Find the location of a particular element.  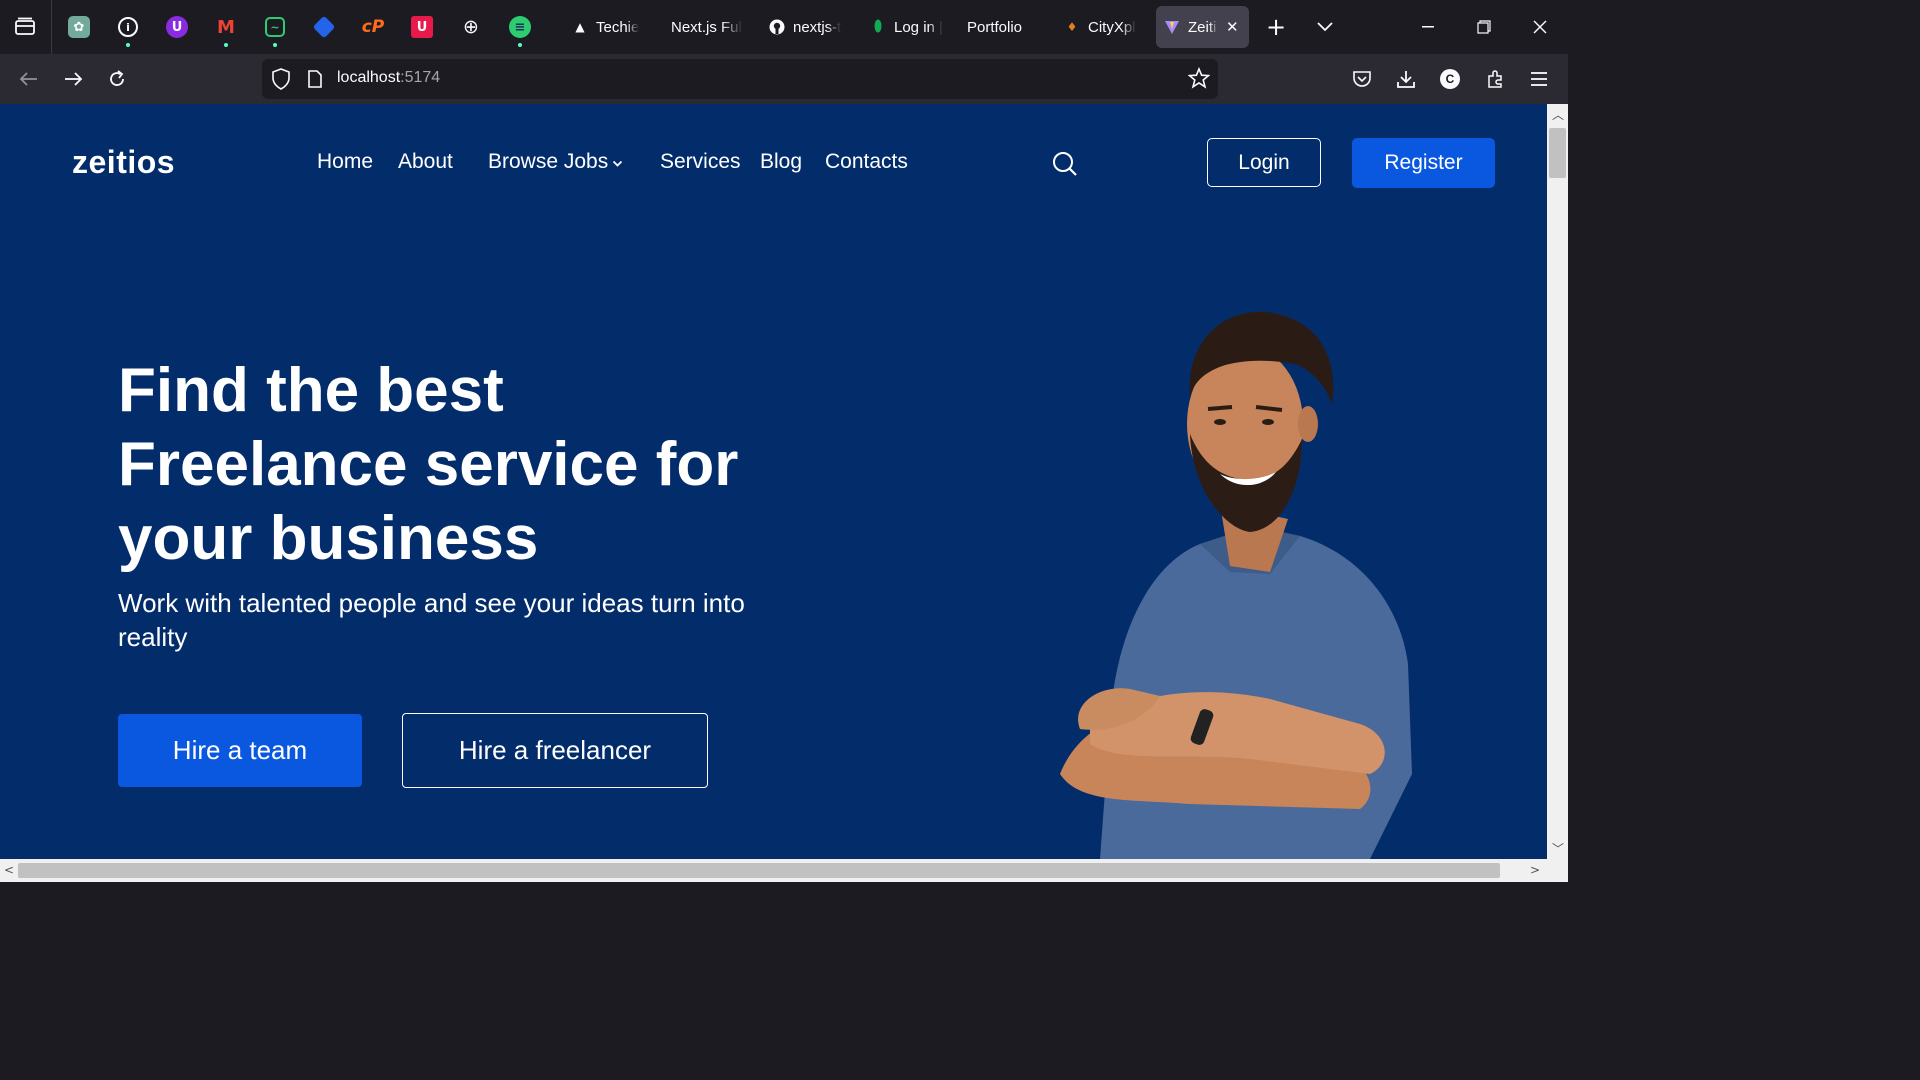

url-text: localhost:5174 is located at coordinates (388, 78).